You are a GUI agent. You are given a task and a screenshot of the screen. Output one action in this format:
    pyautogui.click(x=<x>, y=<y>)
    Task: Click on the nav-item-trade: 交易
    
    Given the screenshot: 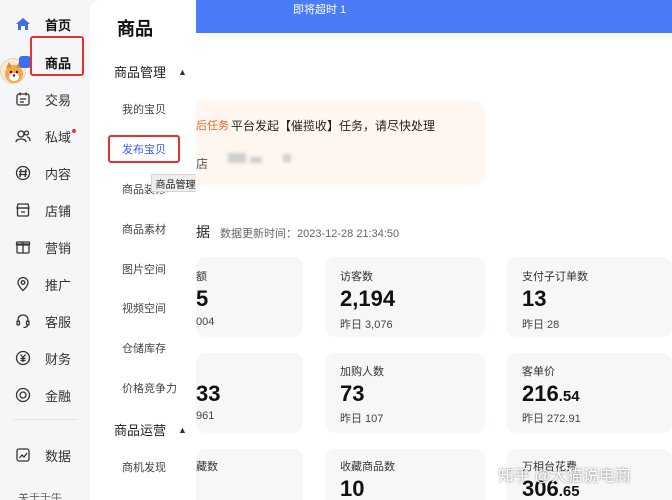 What is the action you would take?
    pyautogui.click(x=45, y=99)
    